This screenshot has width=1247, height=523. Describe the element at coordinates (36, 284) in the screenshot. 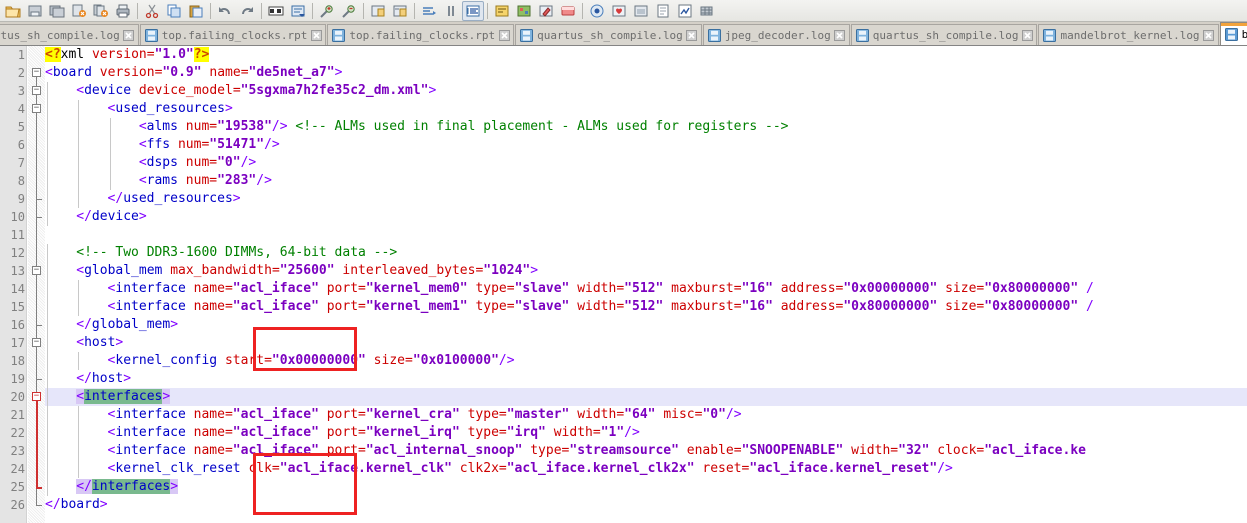

I see `code-folding-margin: − − − − − −` at that location.